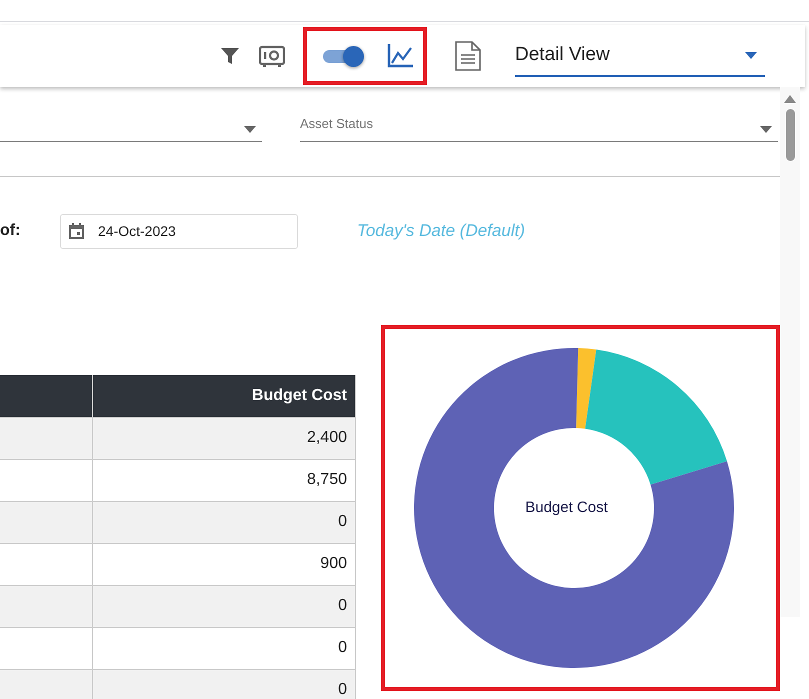  I want to click on filter-icon, so click(230, 56).